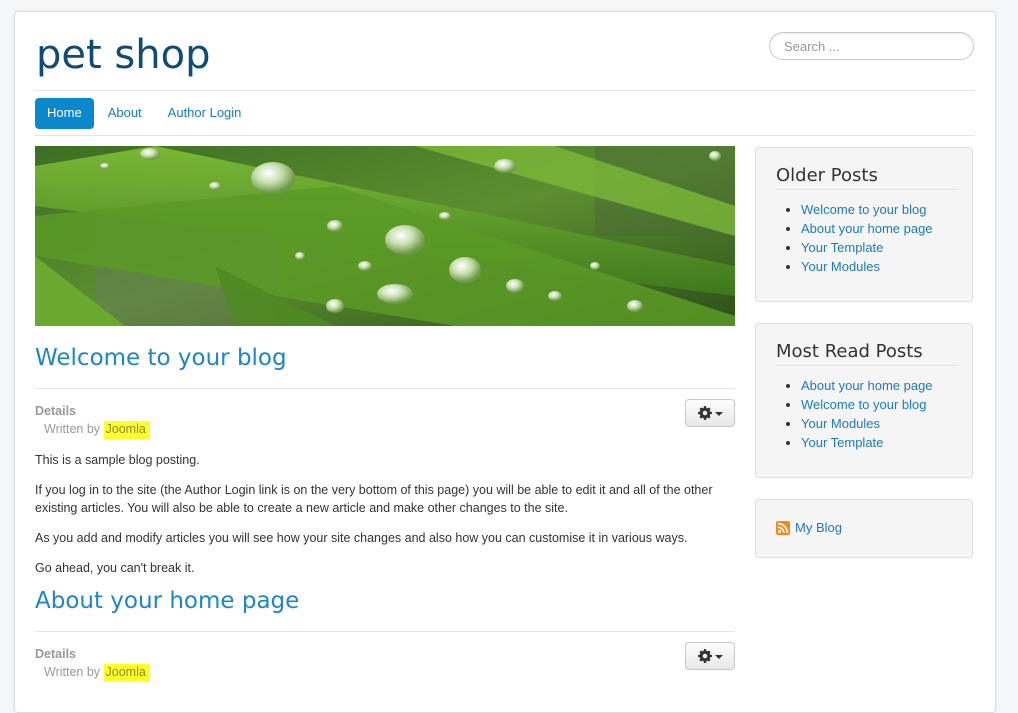 The width and height of the screenshot is (1018, 713). I want to click on nav-item-author-login: Author Login, so click(205, 113).